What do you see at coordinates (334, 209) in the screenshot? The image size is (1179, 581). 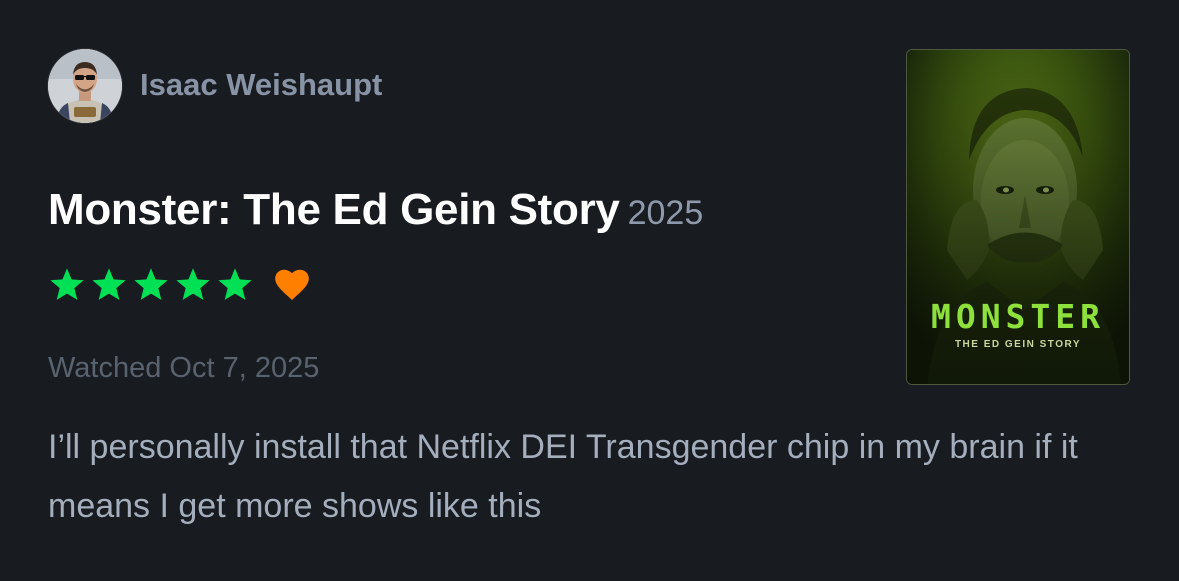 I see `film-title: Monster: The Ed Gein Story` at bounding box center [334, 209].